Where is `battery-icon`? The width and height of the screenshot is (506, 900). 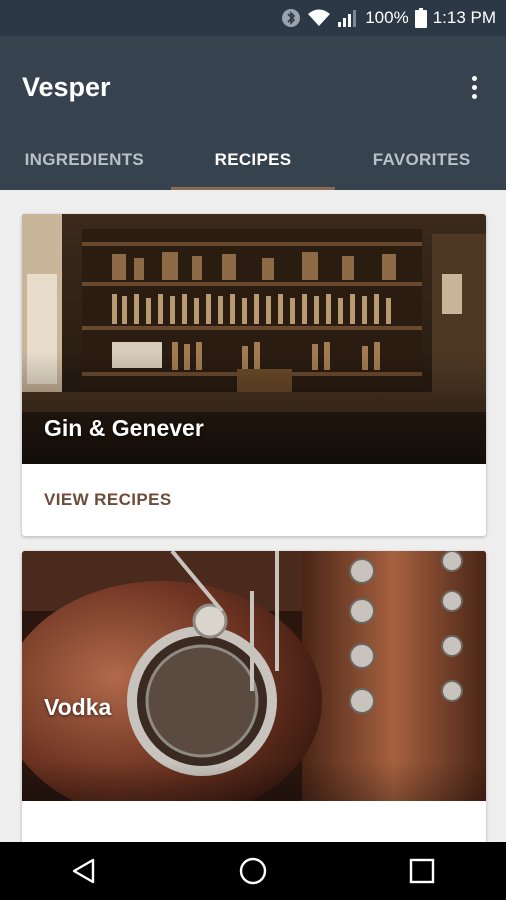
battery-icon is located at coordinates (420, 18).